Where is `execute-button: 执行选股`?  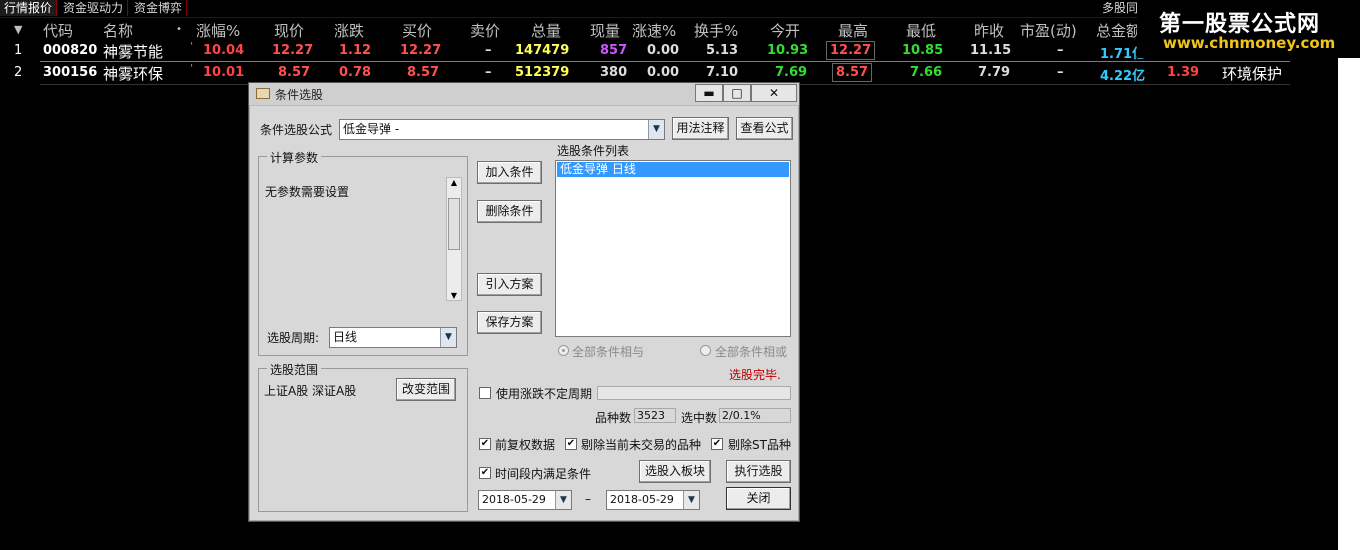 execute-button: 执行选股 is located at coordinates (758, 471).